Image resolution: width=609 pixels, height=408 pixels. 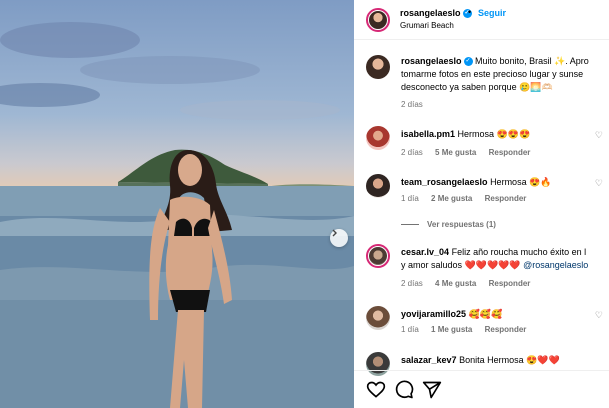 What do you see at coordinates (461, 224) in the screenshot?
I see `view-replies-label: Ver respuestas (1)` at bounding box center [461, 224].